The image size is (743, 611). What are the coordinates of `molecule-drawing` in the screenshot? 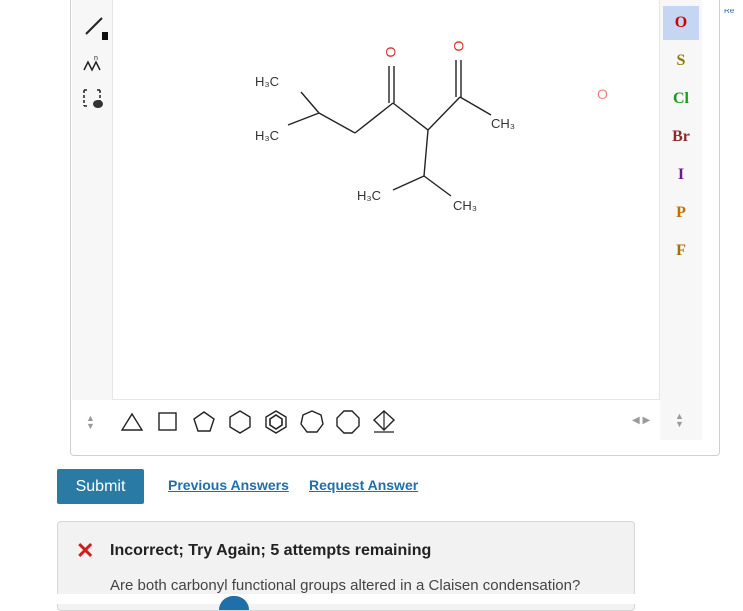 It's located at (389, 128).